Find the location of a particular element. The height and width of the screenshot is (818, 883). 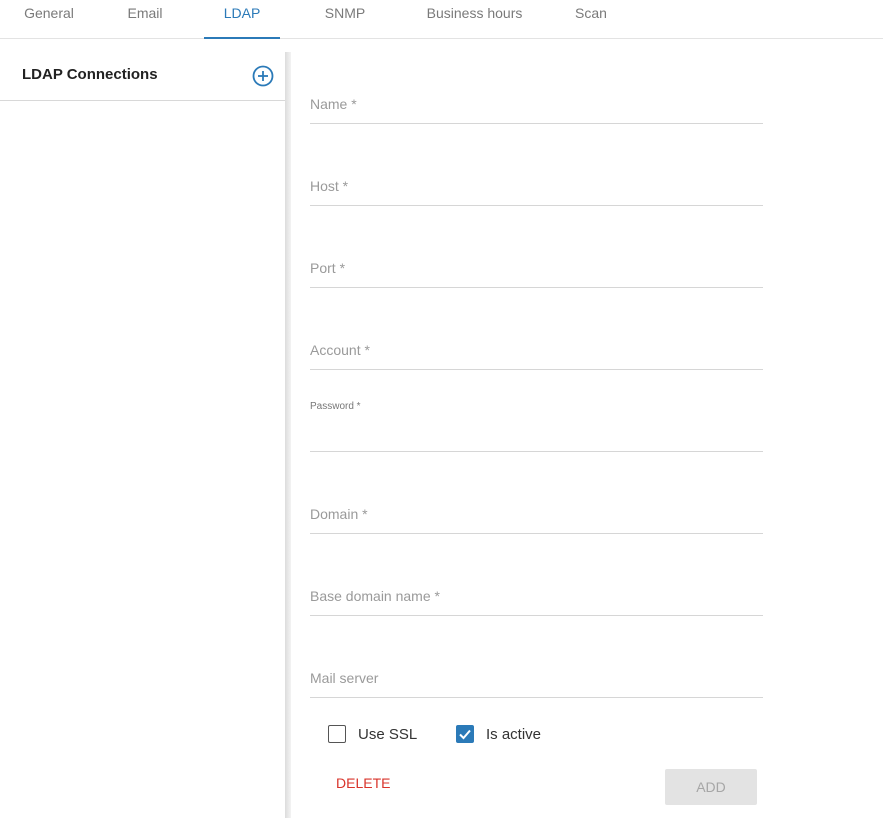

is-active-checkbox is located at coordinates (465, 734).